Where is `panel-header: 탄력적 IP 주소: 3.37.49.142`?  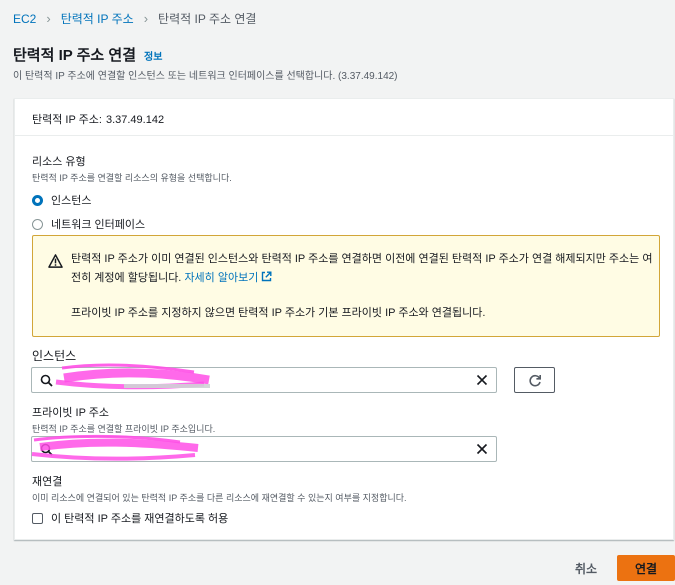 panel-header: 탄력적 IP 주소: 3.37.49.142 is located at coordinates (344, 117).